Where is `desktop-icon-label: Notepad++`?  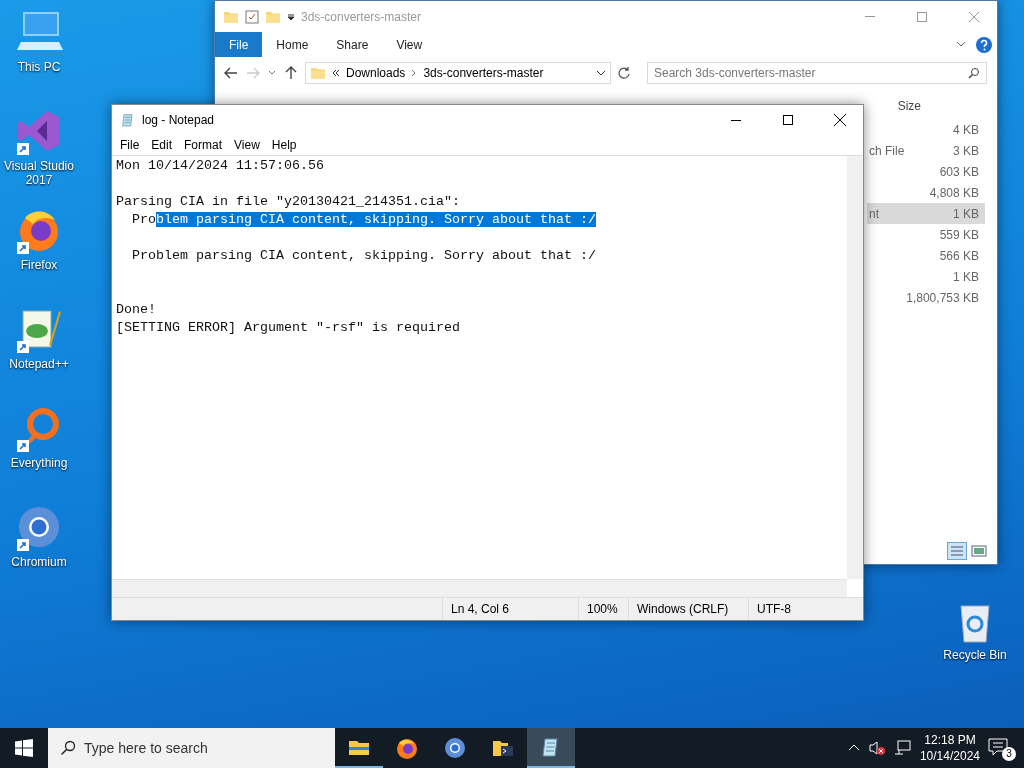
desktop-icon-label: Notepad++ is located at coordinates (39, 364).